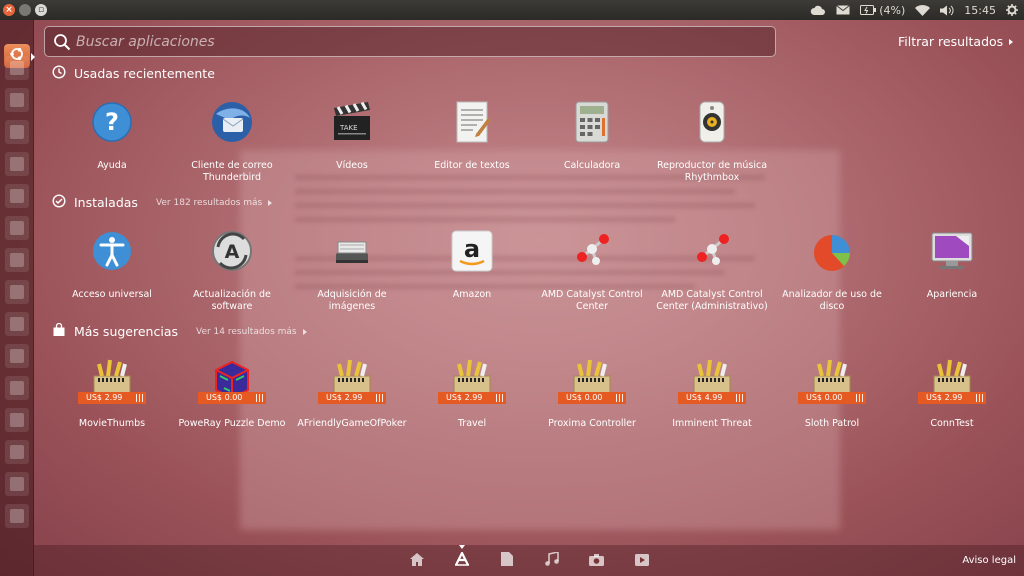 The width and height of the screenshot is (1024, 576). Describe the element at coordinates (41, 10) in the screenshot. I see `maximize-window-button: ▫` at that location.